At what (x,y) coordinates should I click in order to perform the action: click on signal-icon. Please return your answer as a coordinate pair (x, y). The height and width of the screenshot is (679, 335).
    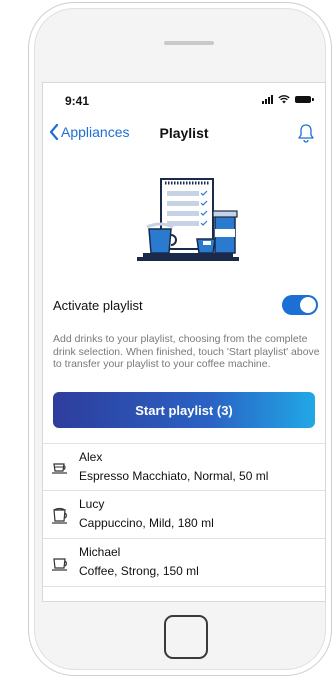
    Looking at the image, I should click on (267, 99).